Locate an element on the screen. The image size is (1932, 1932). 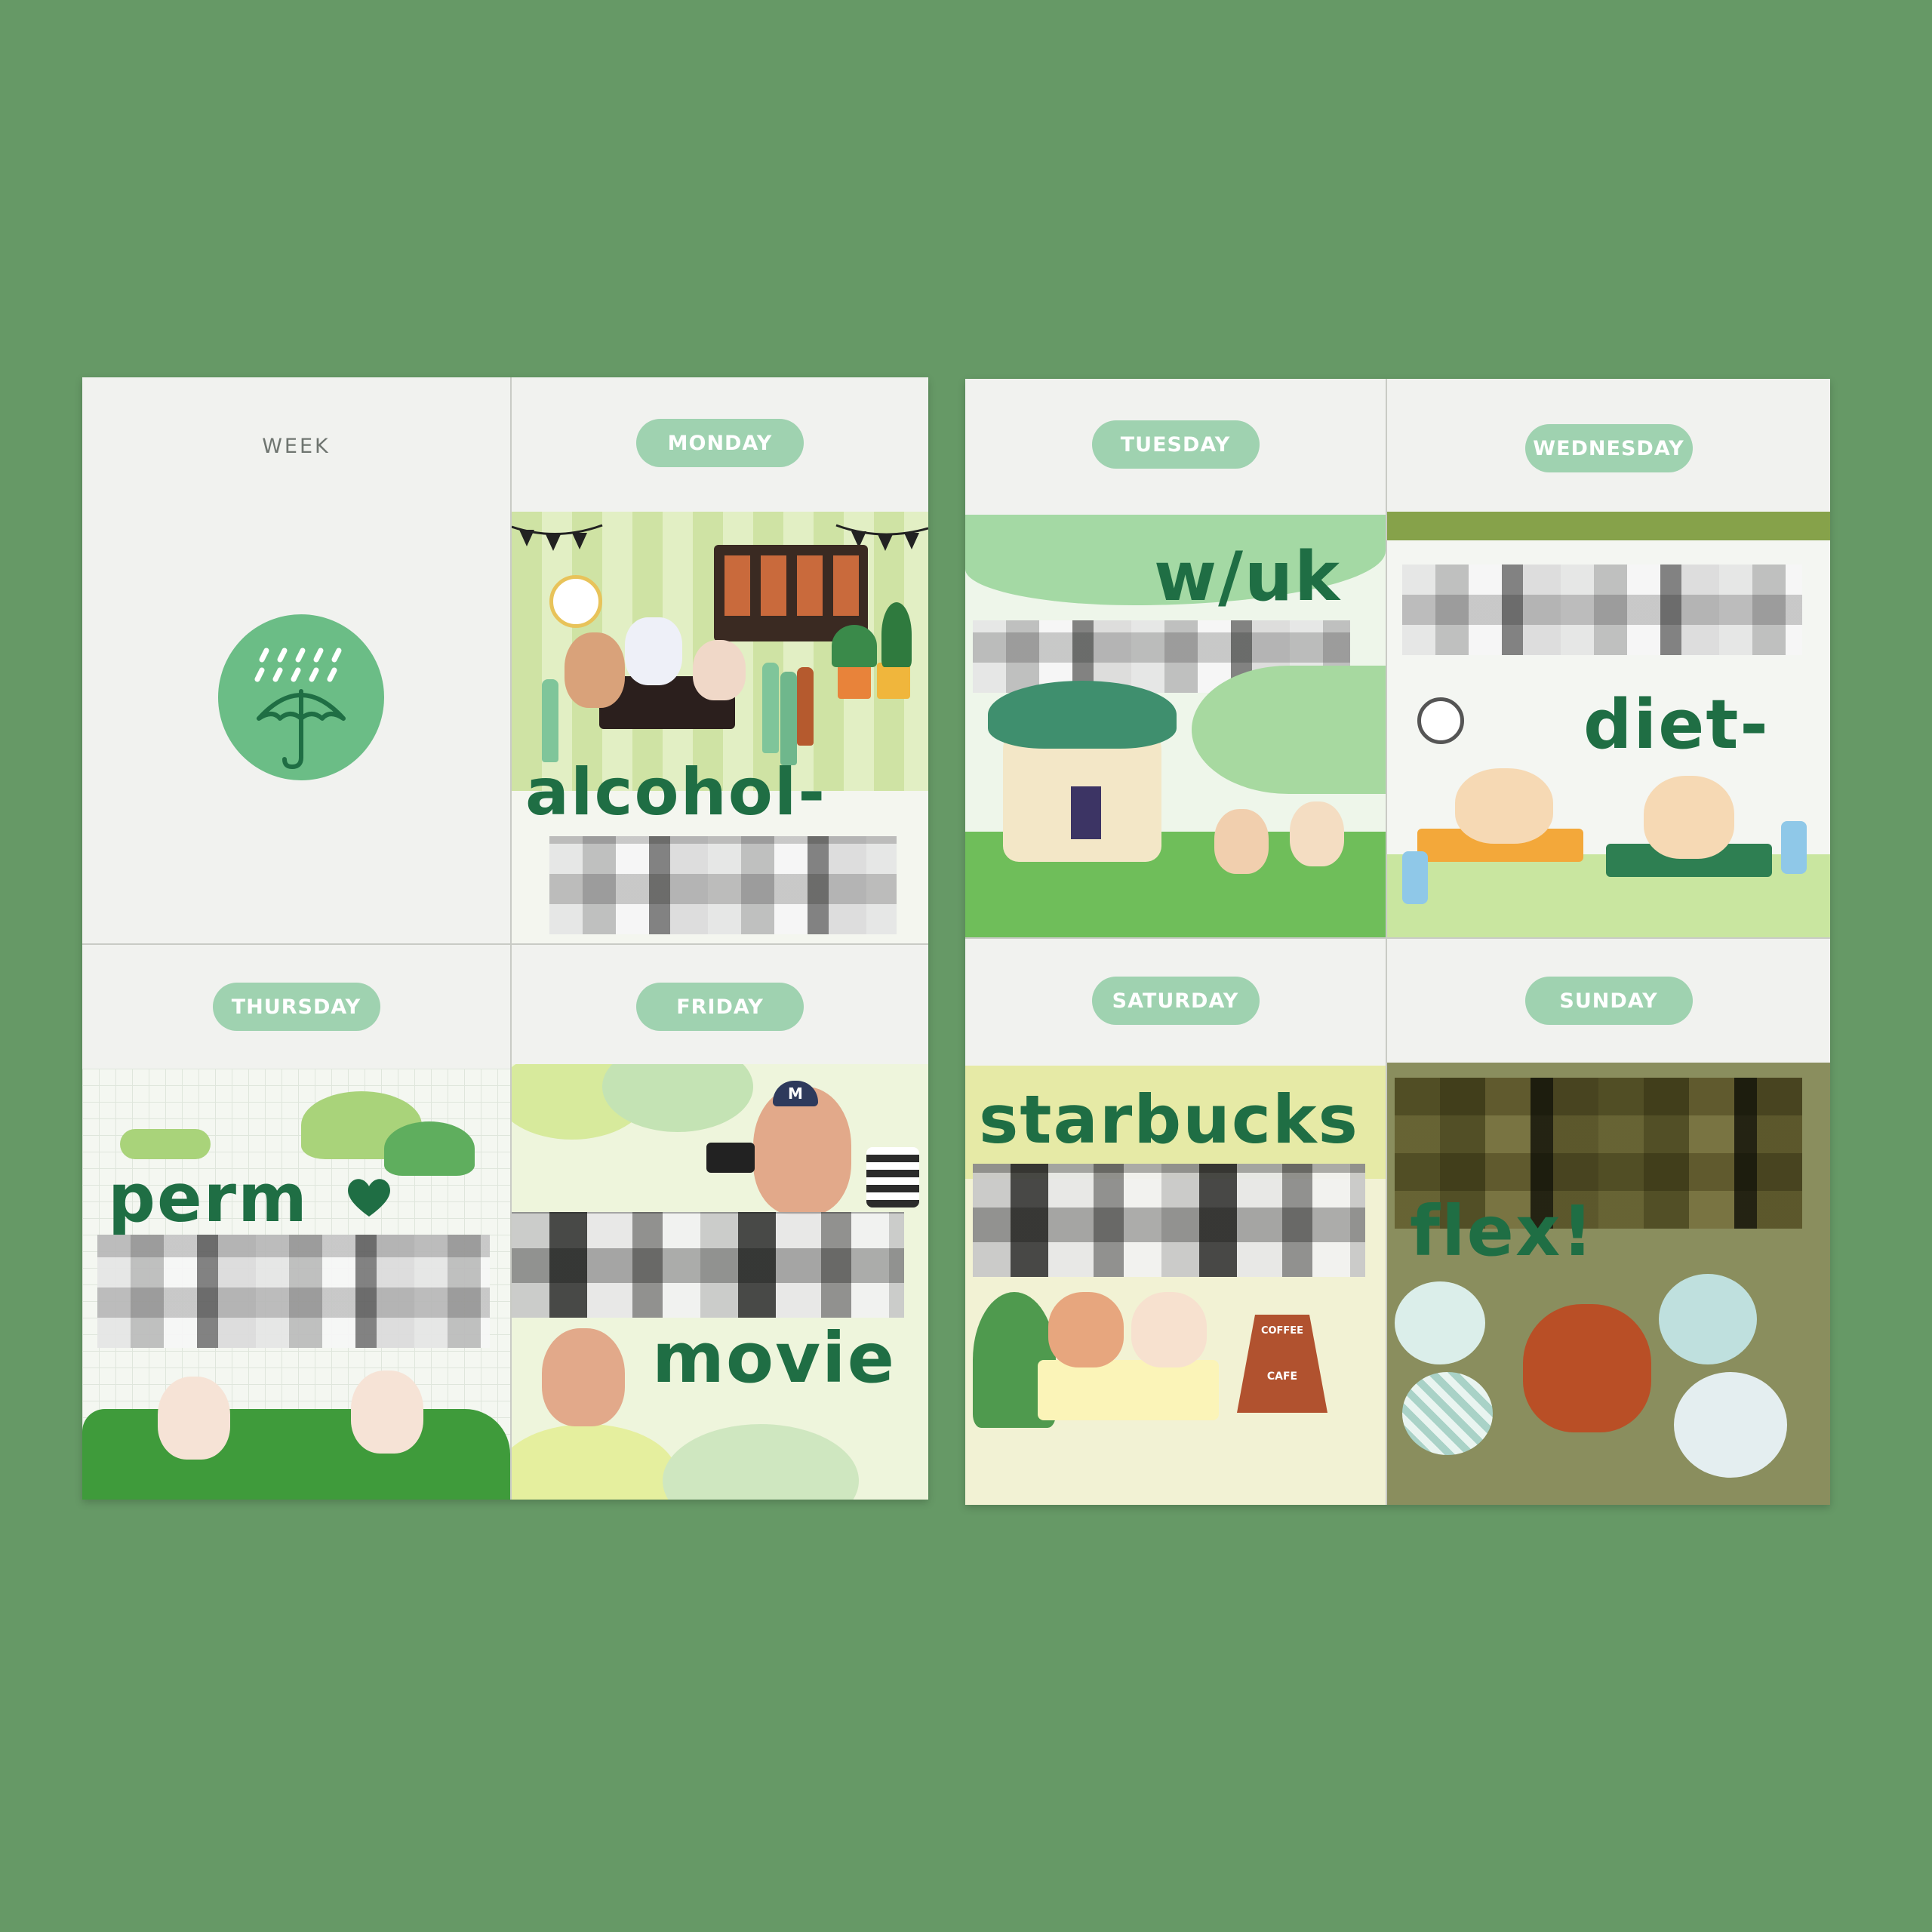
monday-sticker-collage: alcohol- is located at coordinates (720, 727).